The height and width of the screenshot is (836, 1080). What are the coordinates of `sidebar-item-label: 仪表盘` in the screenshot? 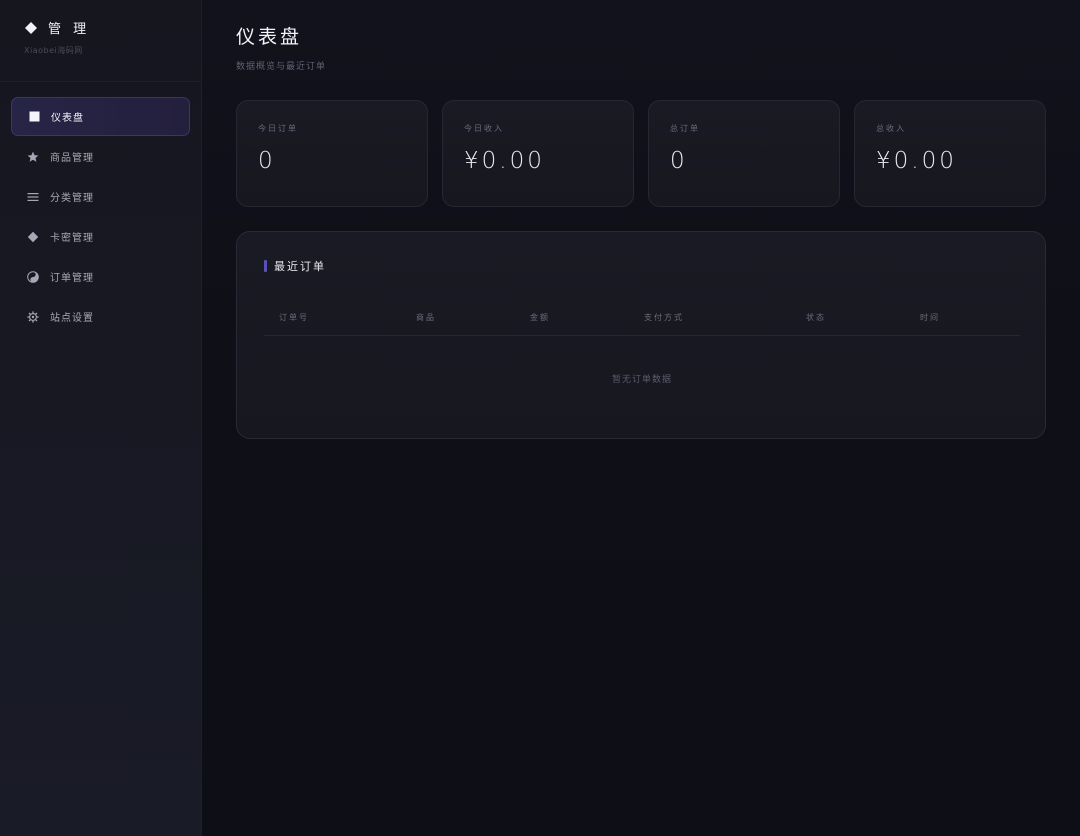 It's located at (67, 118).